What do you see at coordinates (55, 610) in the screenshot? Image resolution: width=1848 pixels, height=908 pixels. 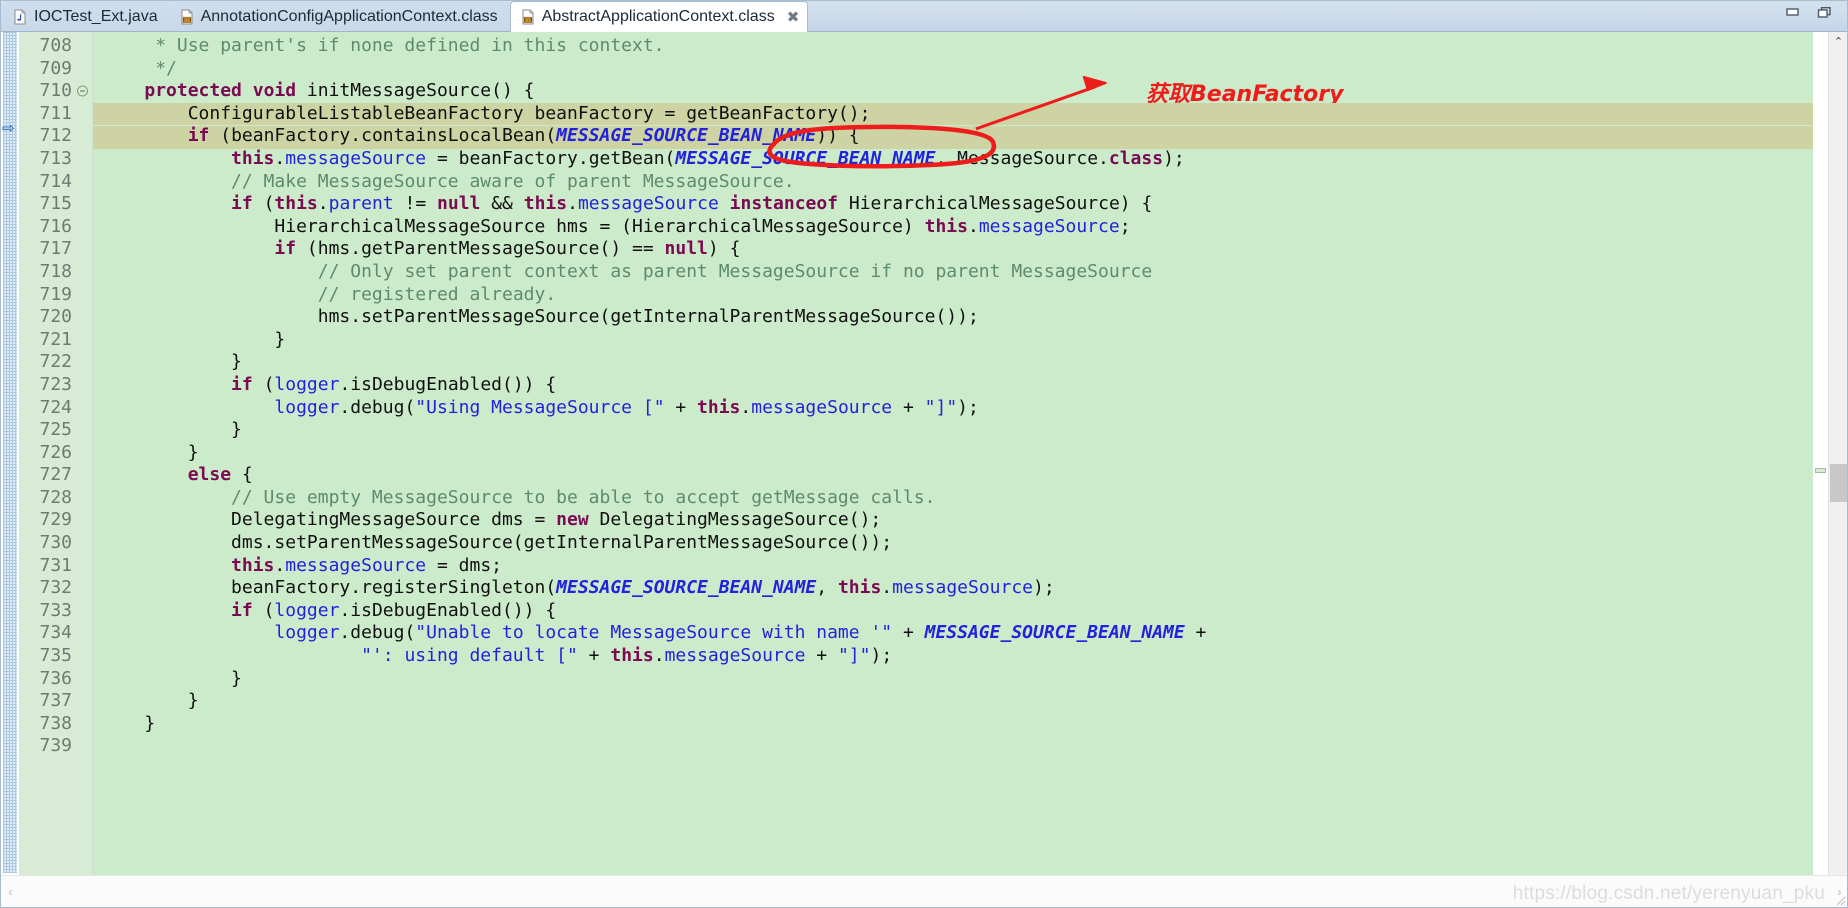 I see `line-number: 733` at bounding box center [55, 610].